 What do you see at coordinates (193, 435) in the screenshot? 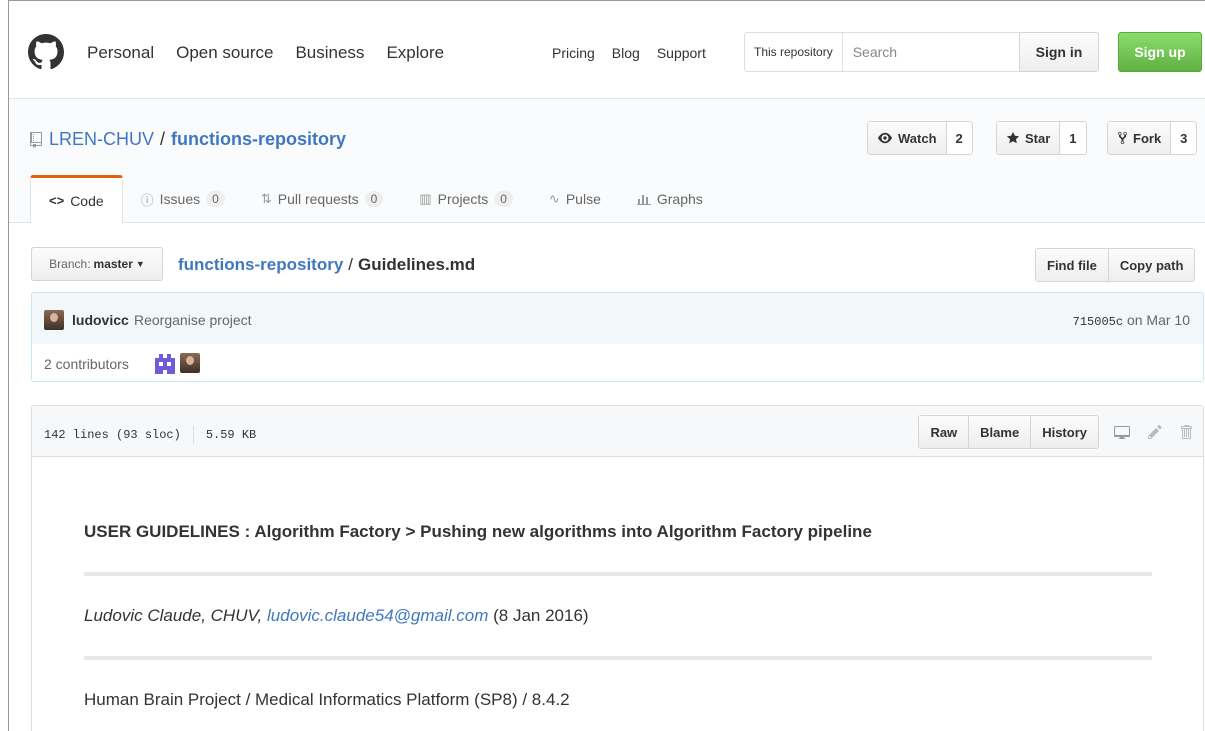
I see `file-info-divider` at bounding box center [193, 435].